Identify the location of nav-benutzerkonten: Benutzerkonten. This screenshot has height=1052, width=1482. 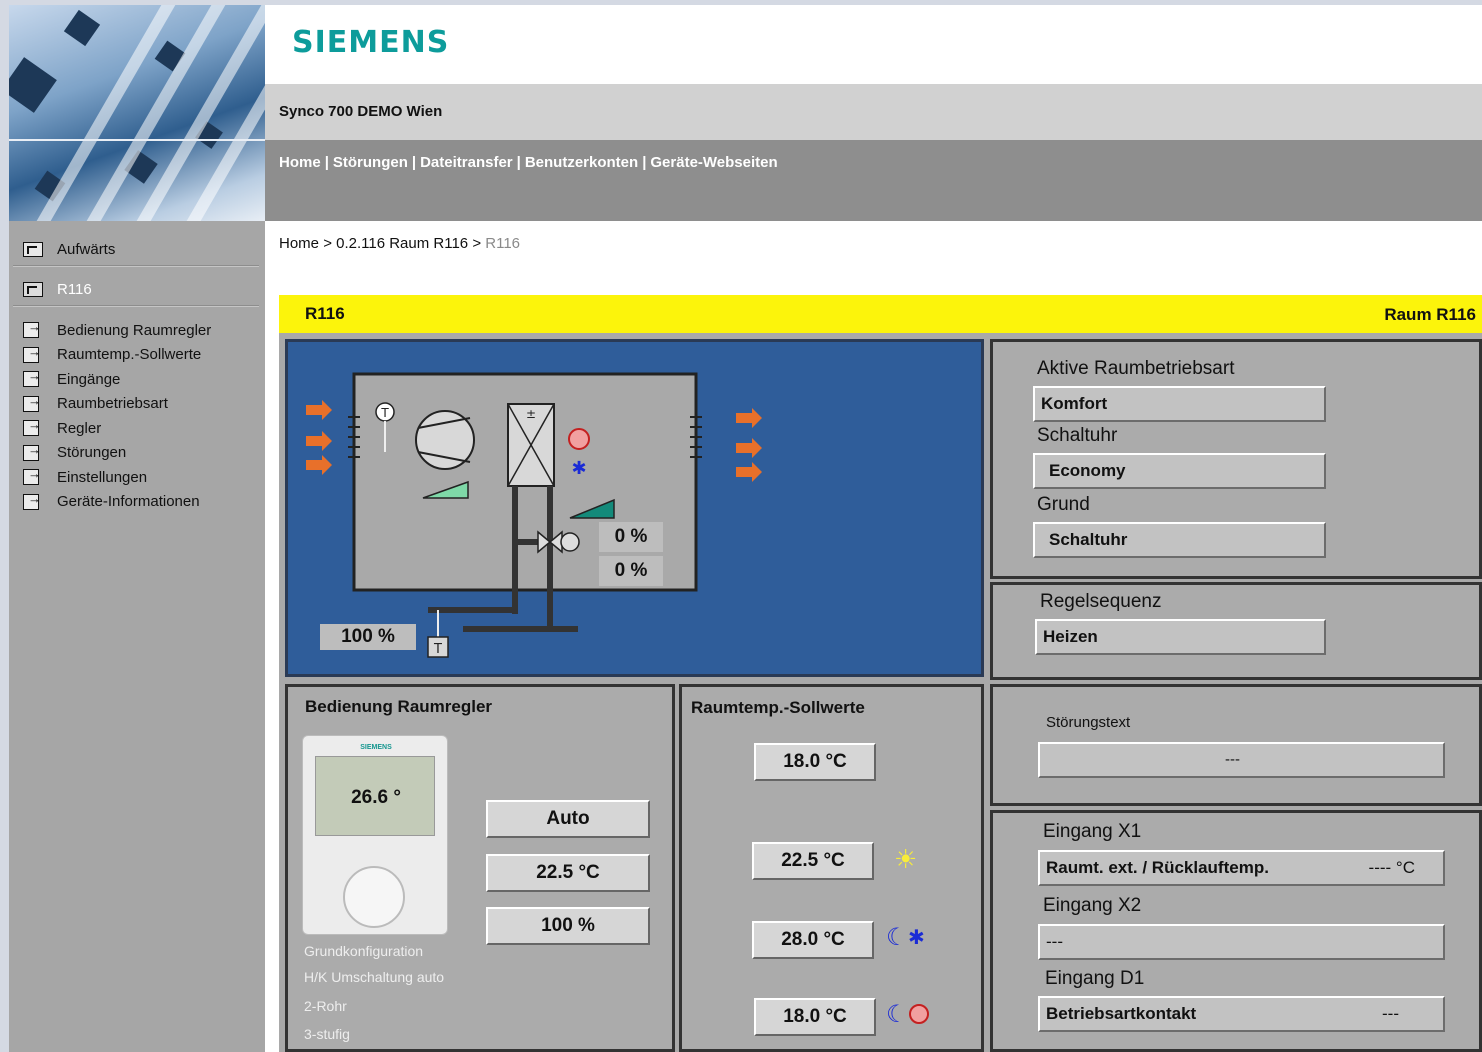
(581, 162).